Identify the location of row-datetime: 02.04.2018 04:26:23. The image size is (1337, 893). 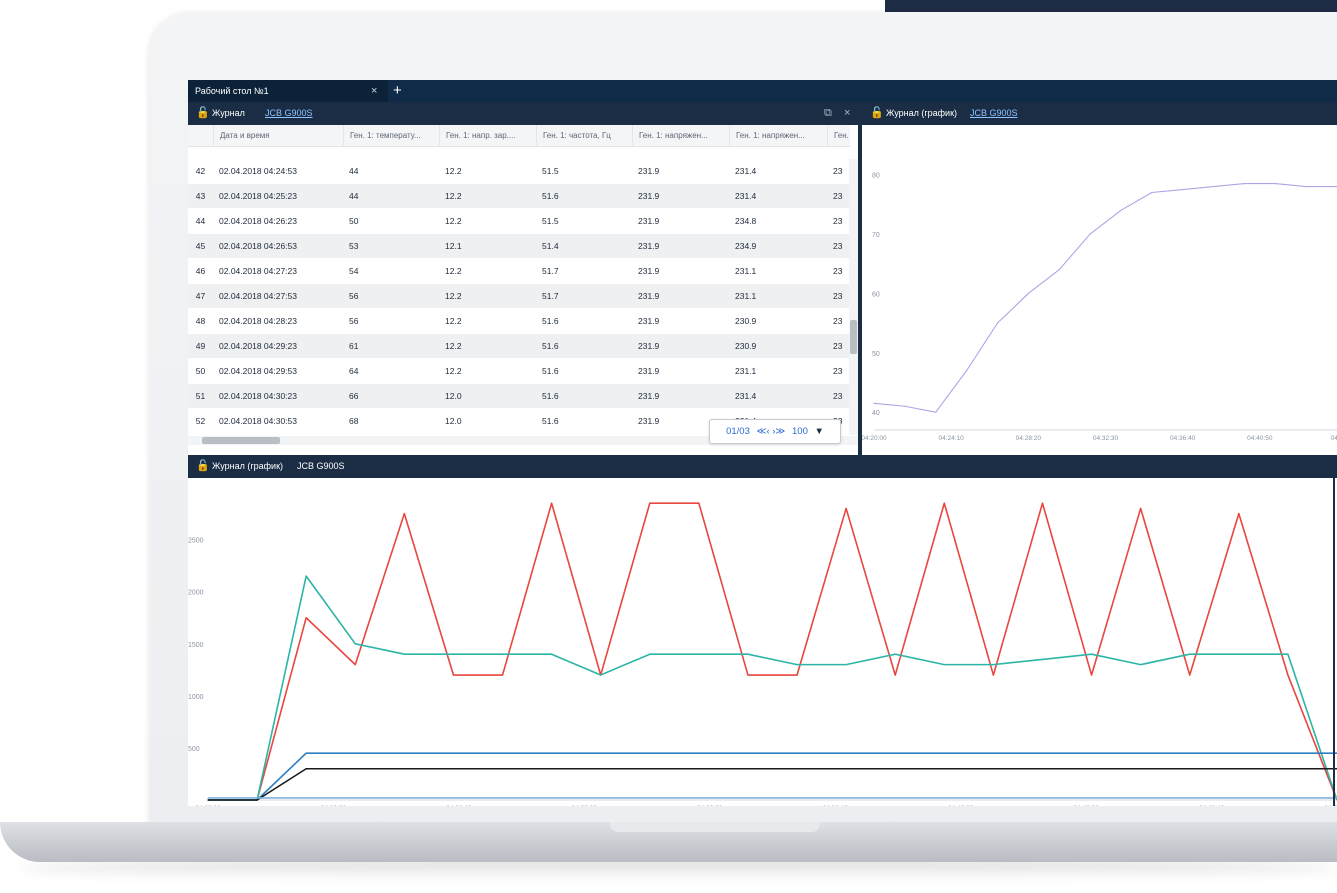
(258, 221).